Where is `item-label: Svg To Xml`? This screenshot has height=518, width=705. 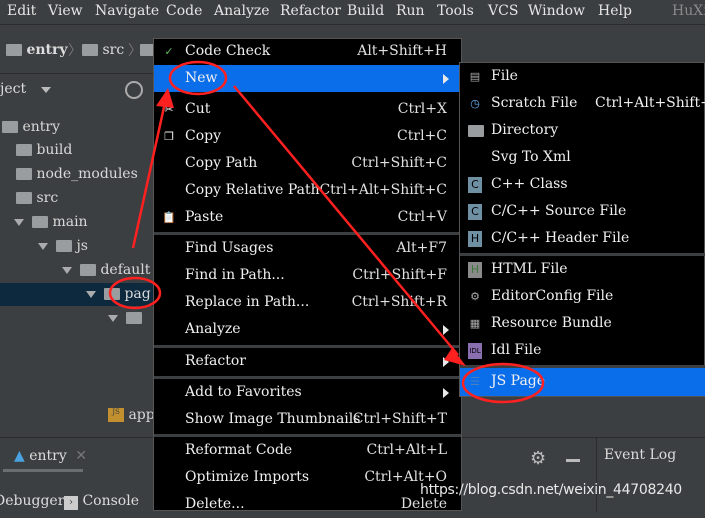 item-label: Svg To Xml is located at coordinates (531, 157).